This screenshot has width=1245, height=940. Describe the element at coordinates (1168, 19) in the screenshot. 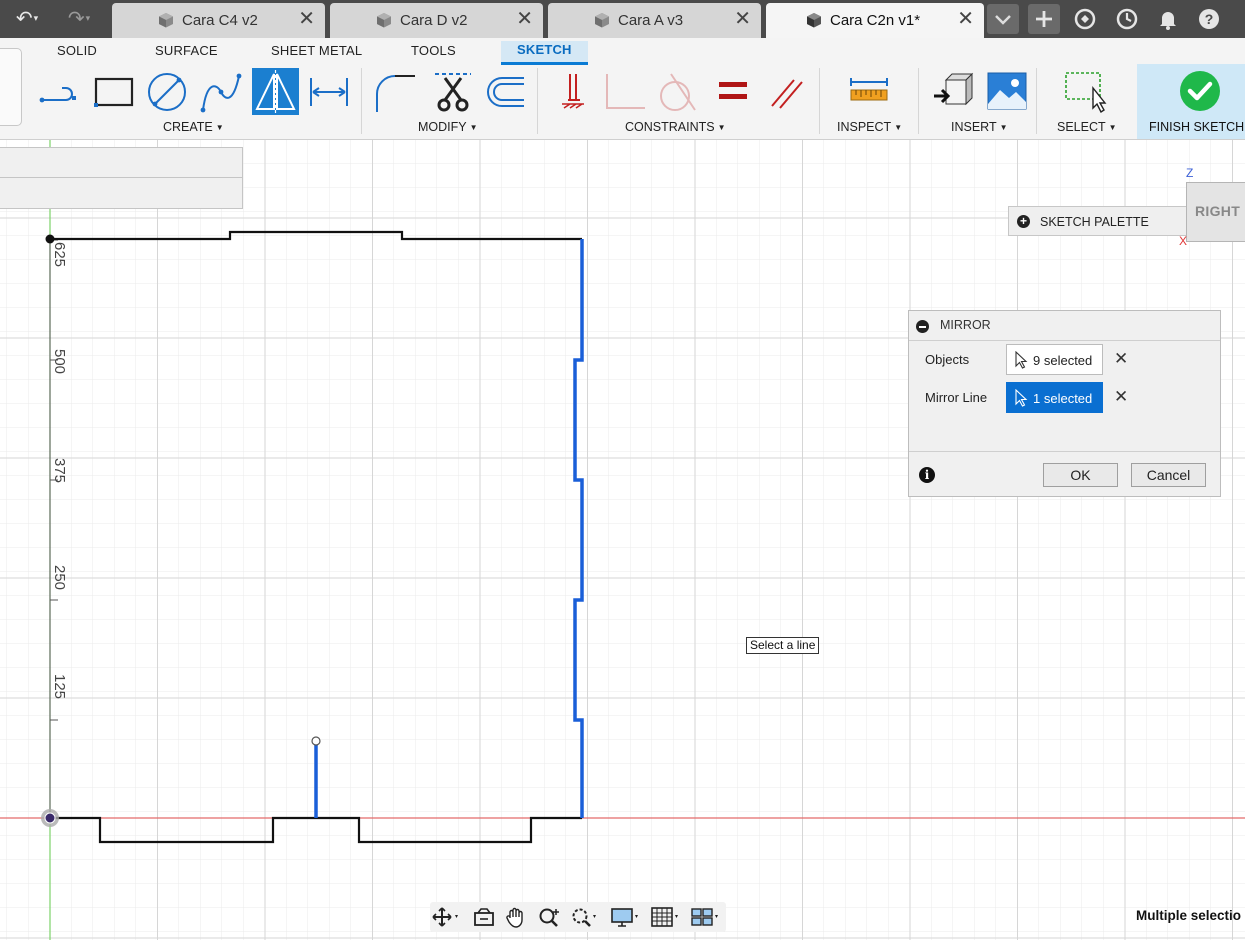

I see `notifications-bell-icon` at that location.